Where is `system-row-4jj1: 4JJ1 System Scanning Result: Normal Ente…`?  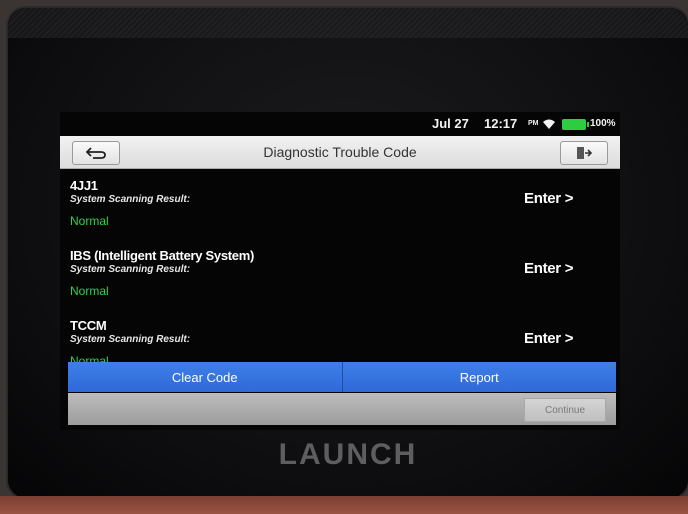
system-row-4jj1: 4JJ1 System Scanning Result: Normal Ente… is located at coordinates (340, 205).